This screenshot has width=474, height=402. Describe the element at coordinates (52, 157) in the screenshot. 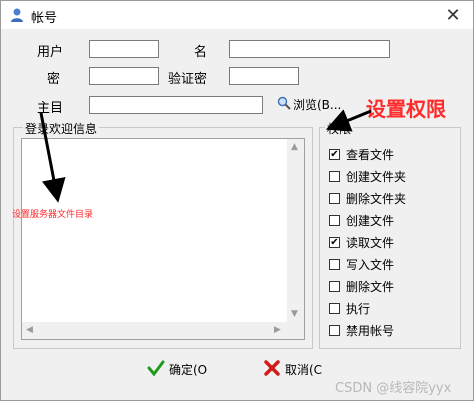

I see `arrow-to-home-dir` at that location.